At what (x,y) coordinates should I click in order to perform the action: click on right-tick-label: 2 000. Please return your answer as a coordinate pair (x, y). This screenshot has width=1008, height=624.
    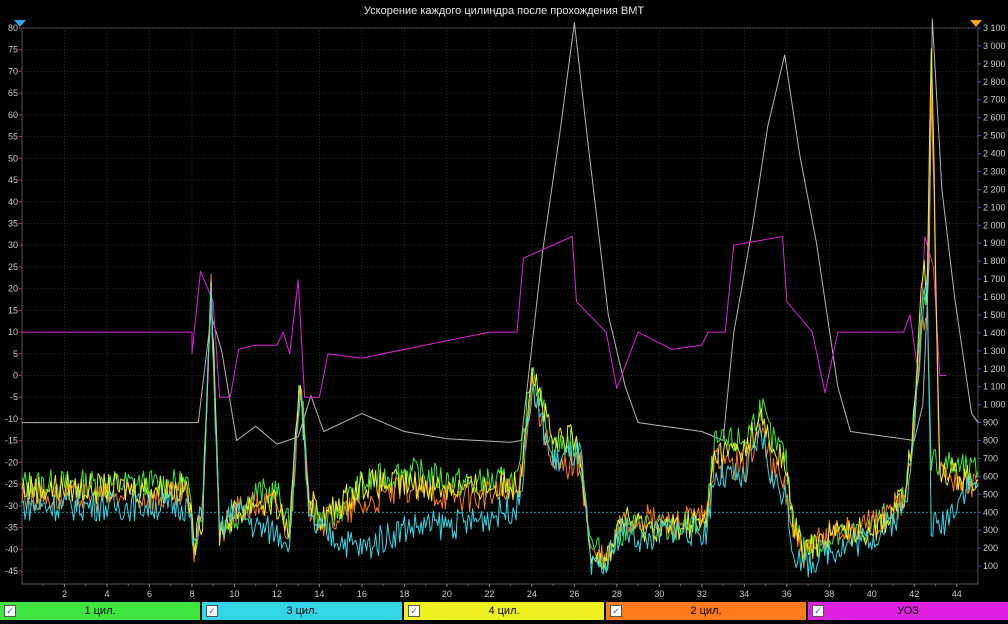
    Looking at the image, I should click on (994, 225).